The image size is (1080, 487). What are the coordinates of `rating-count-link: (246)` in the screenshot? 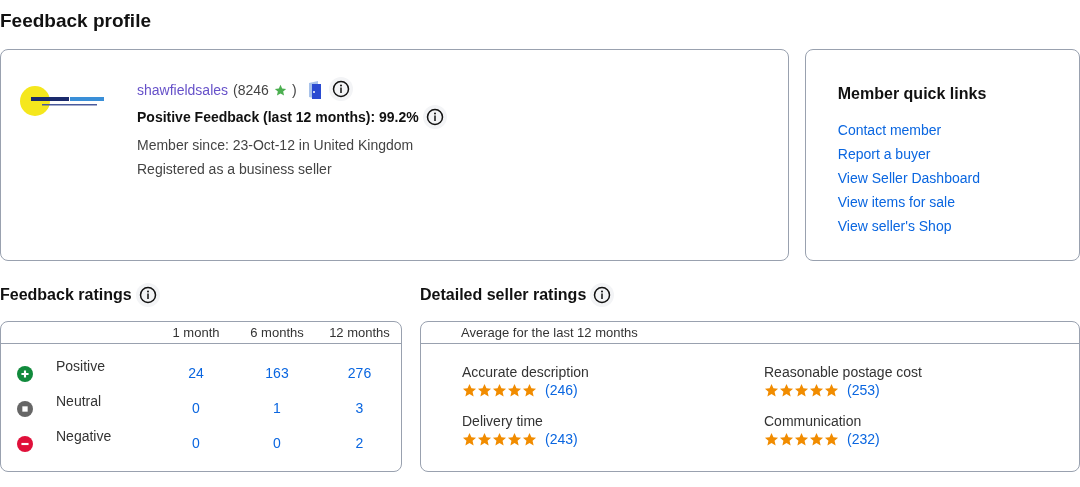 It's located at (561, 390).